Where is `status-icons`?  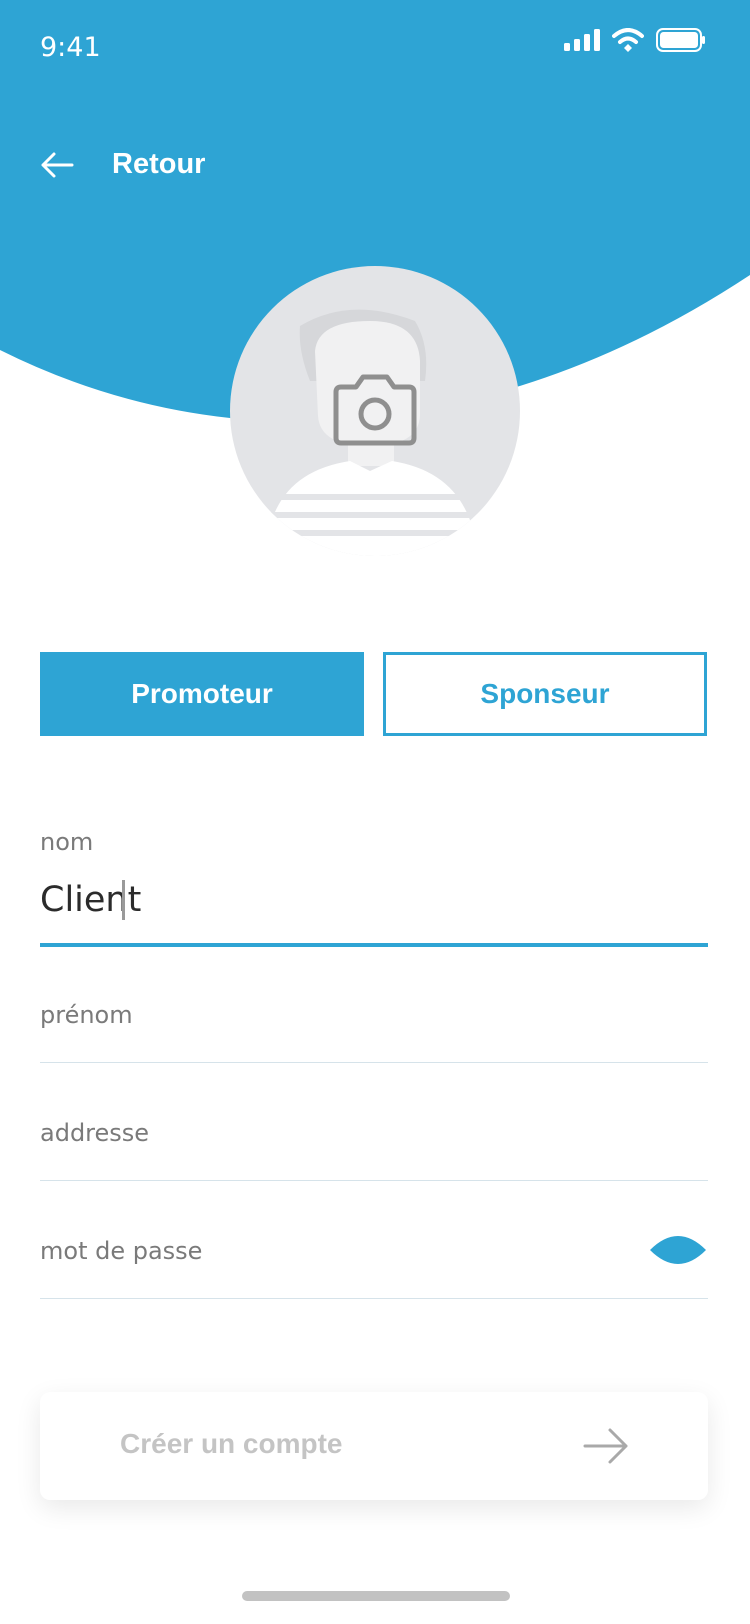
status-icons is located at coordinates (635, 40).